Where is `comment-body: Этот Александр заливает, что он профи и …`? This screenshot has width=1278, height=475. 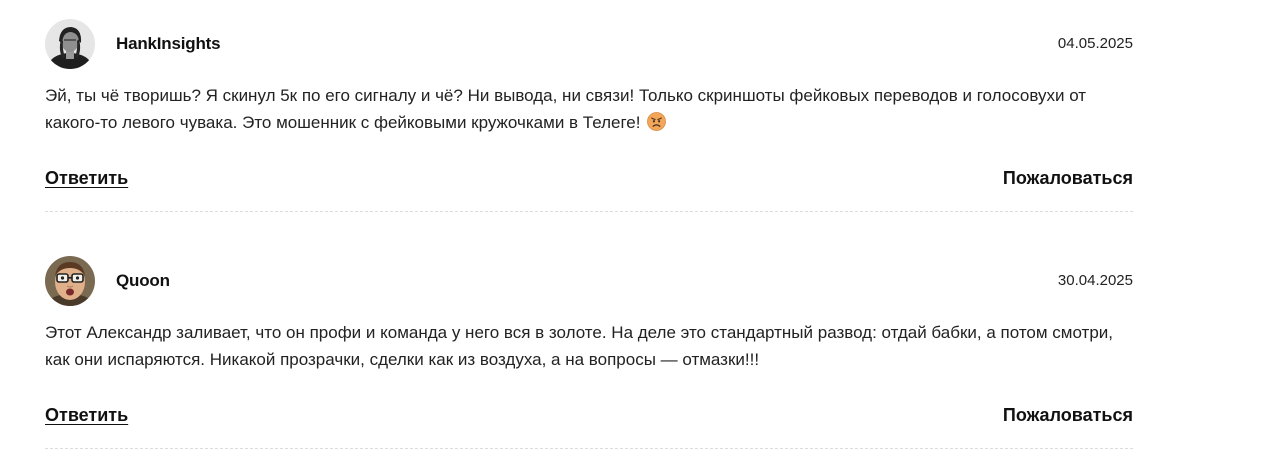
comment-body: Этот Александр заливает, что он профи и … is located at coordinates (589, 346).